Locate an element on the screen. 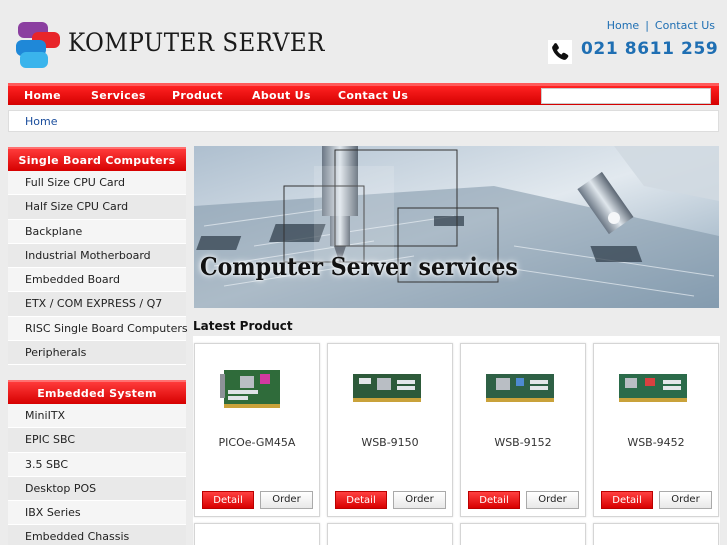  breadcrumb-home: Home is located at coordinates (41, 121).